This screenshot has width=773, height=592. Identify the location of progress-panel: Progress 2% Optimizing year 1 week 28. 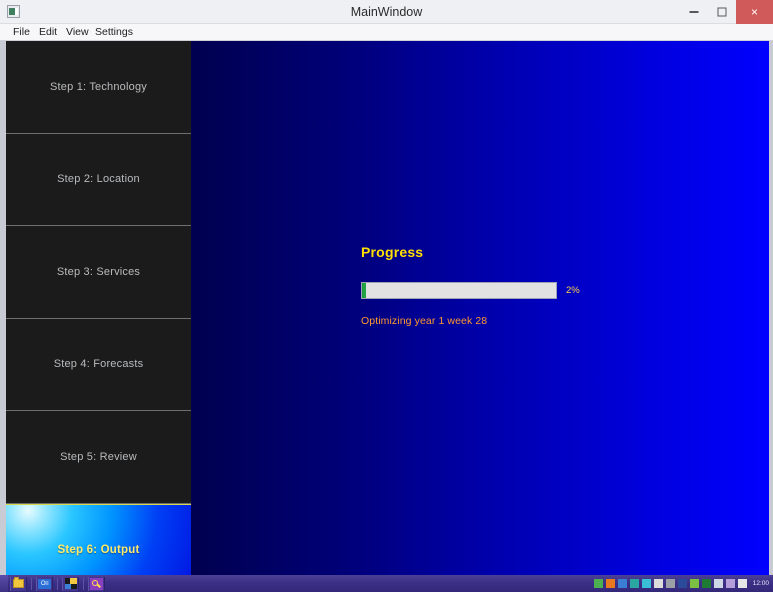
(536, 285).